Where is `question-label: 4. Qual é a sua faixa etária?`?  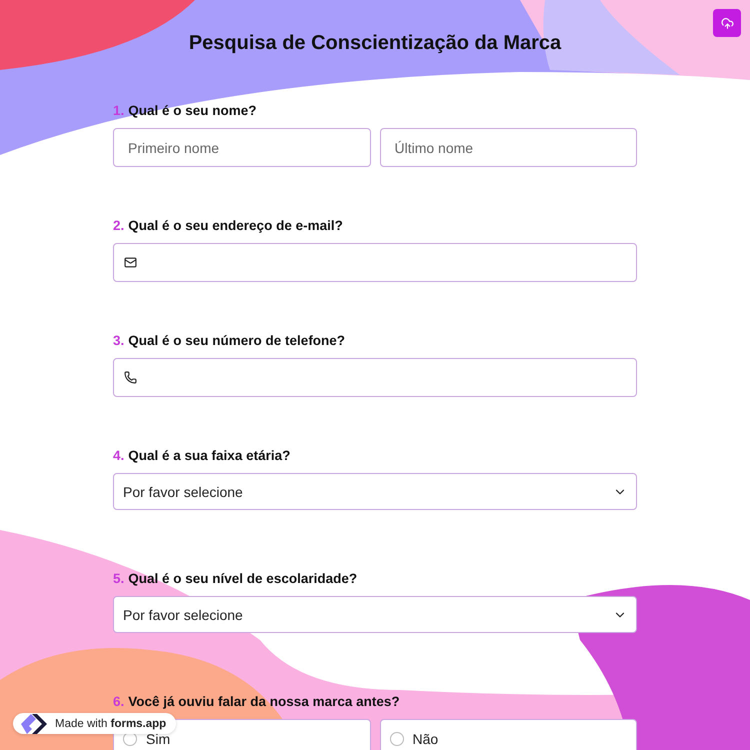
question-label: 4. Qual é a sua faixa etária? is located at coordinates (202, 455).